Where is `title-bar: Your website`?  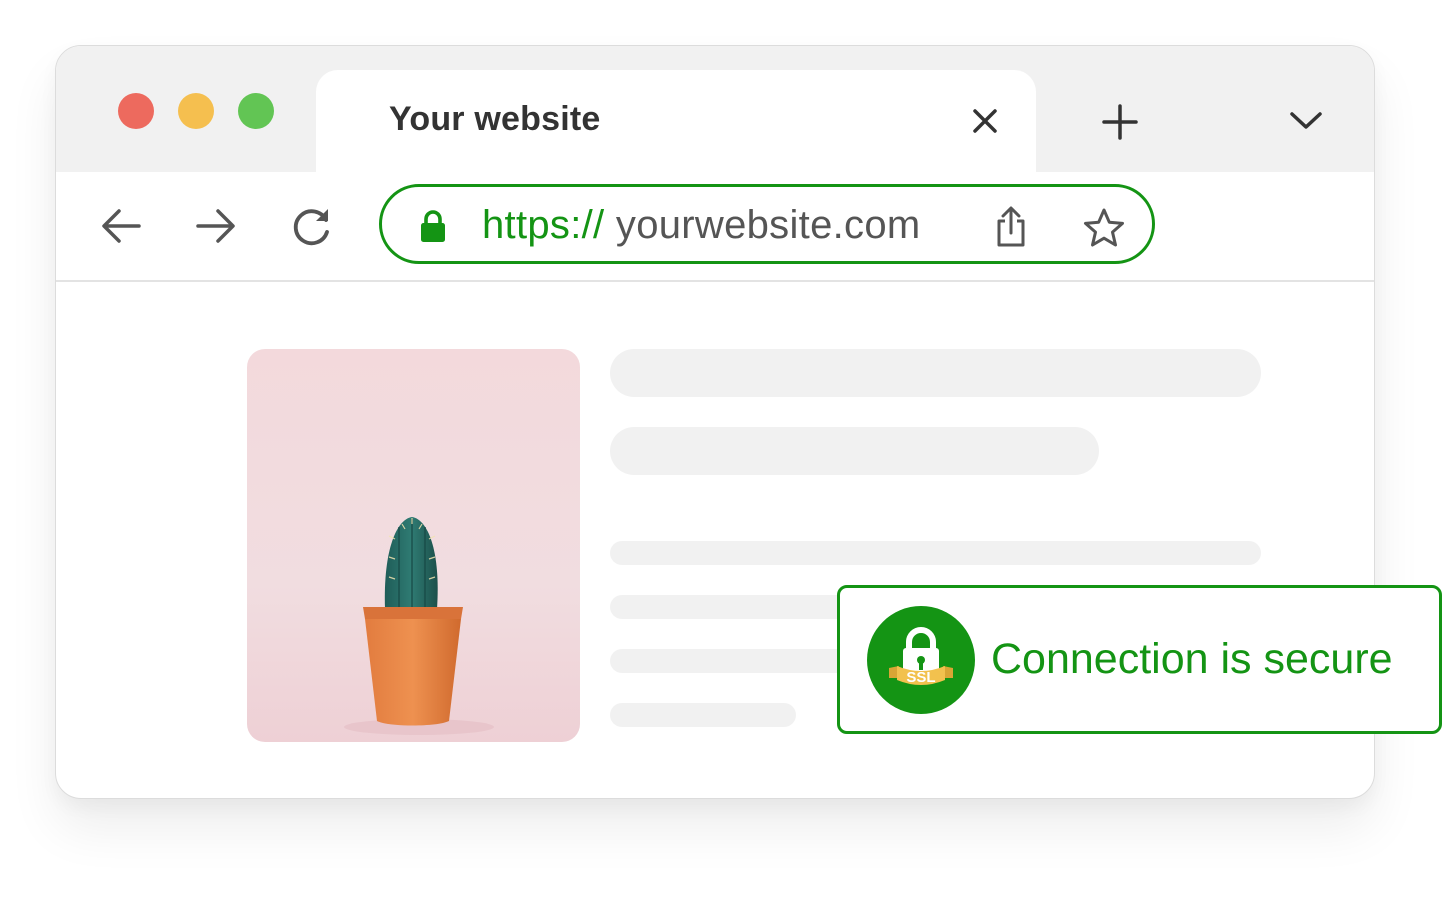 title-bar: Your website is located at coordinates (715, 113).